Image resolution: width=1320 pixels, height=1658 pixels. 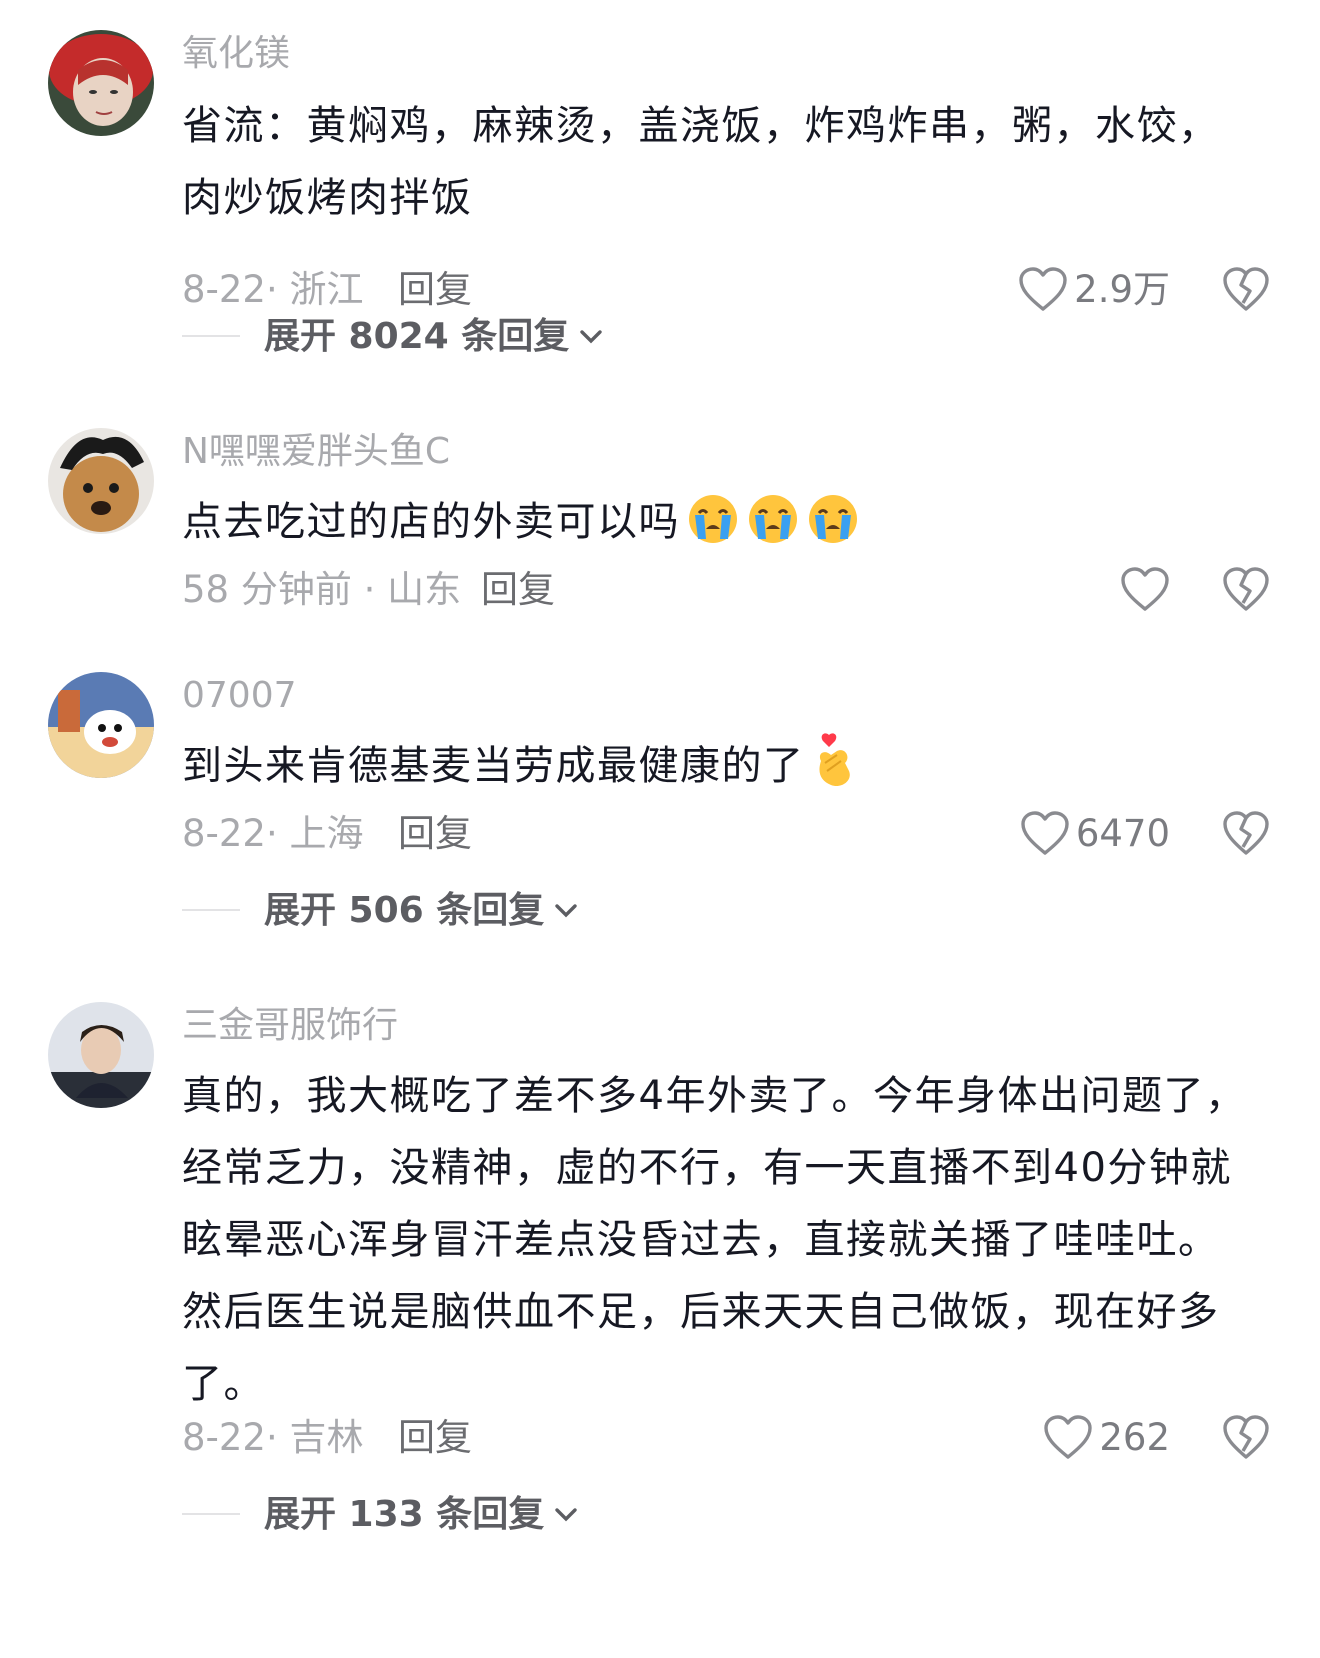 What do you see at coordinates (236, 54) in the screenshot?
I see `username: 氧化镁` at bounding box center [236, 54].